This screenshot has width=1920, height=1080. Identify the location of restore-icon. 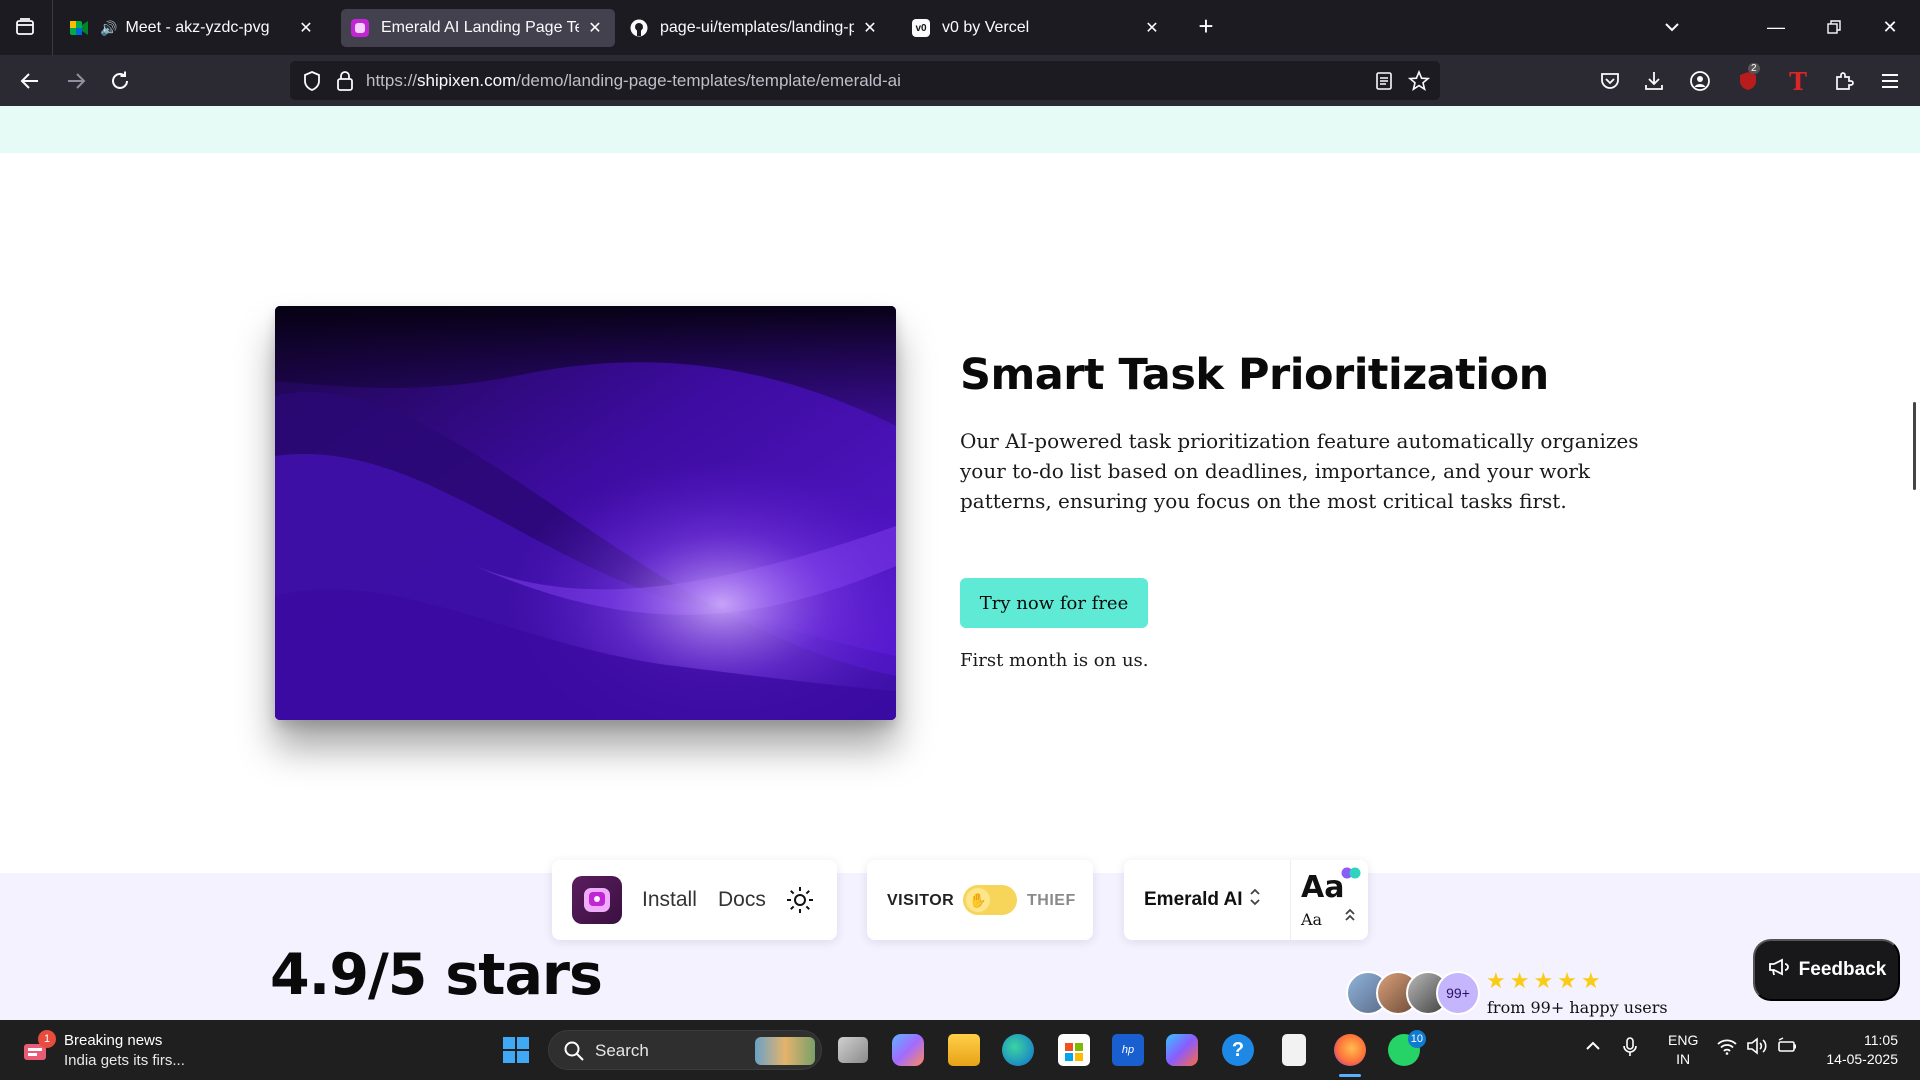
(1834, 27).